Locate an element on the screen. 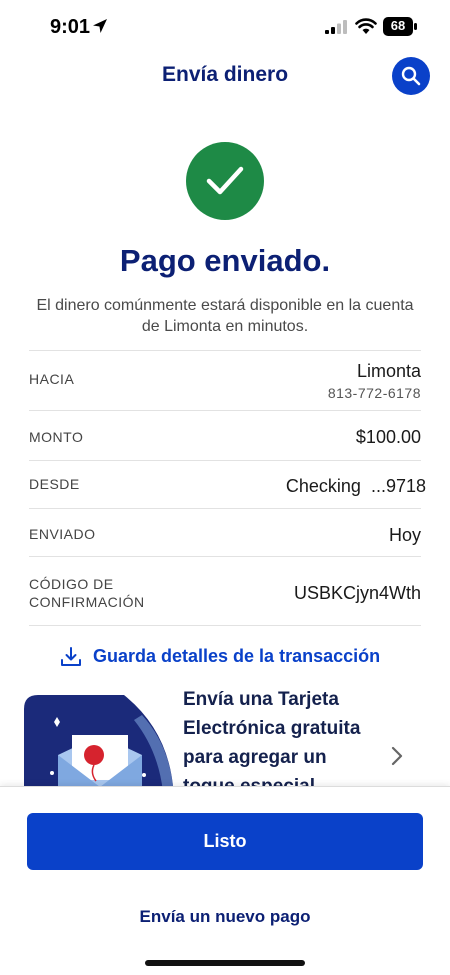  done-button: Listo is located at coordinates (225, 841).